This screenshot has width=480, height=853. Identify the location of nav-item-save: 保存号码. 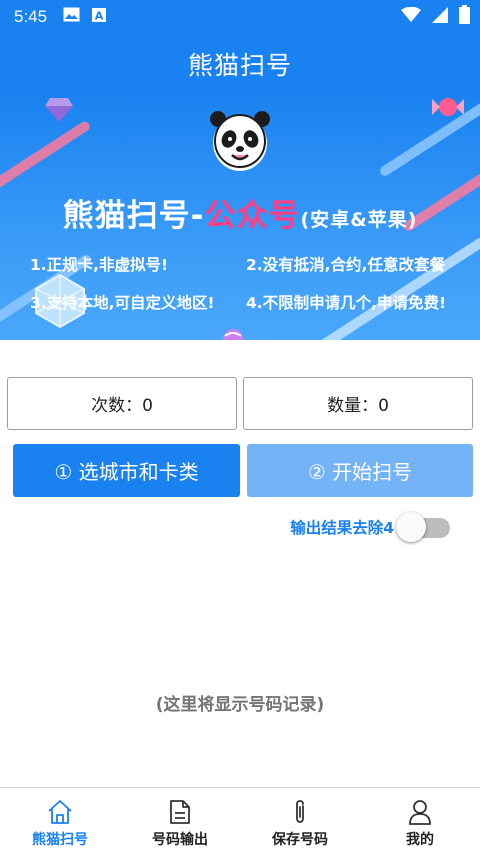
(300, 820).